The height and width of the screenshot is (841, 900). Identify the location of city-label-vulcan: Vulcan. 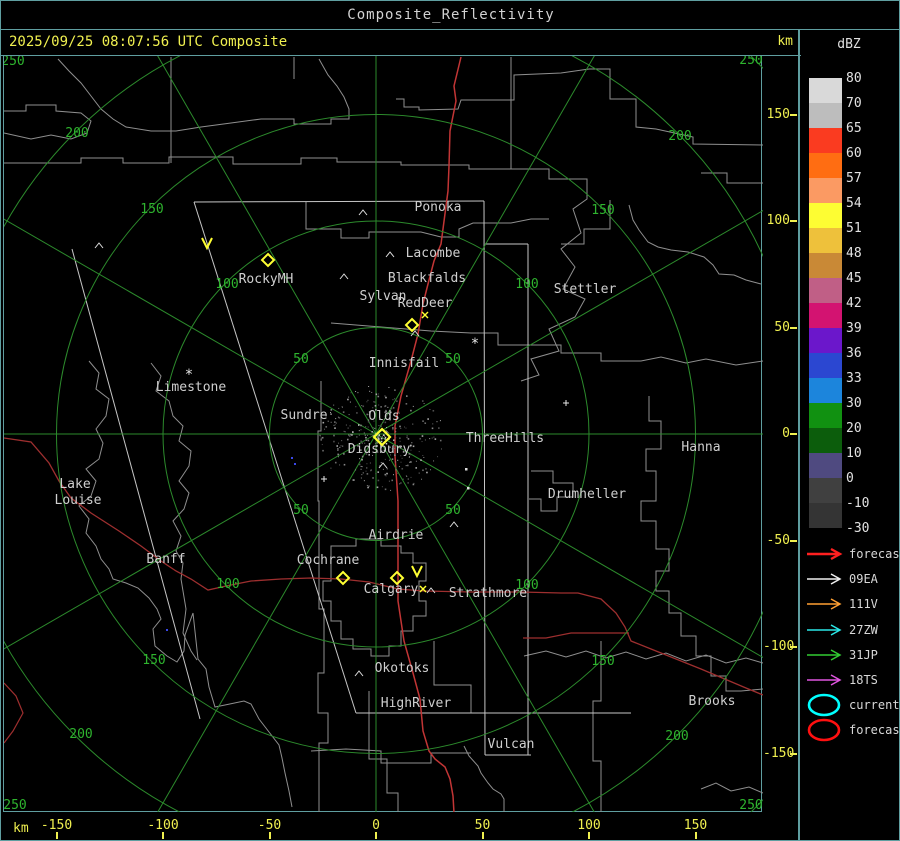
(511, 744).